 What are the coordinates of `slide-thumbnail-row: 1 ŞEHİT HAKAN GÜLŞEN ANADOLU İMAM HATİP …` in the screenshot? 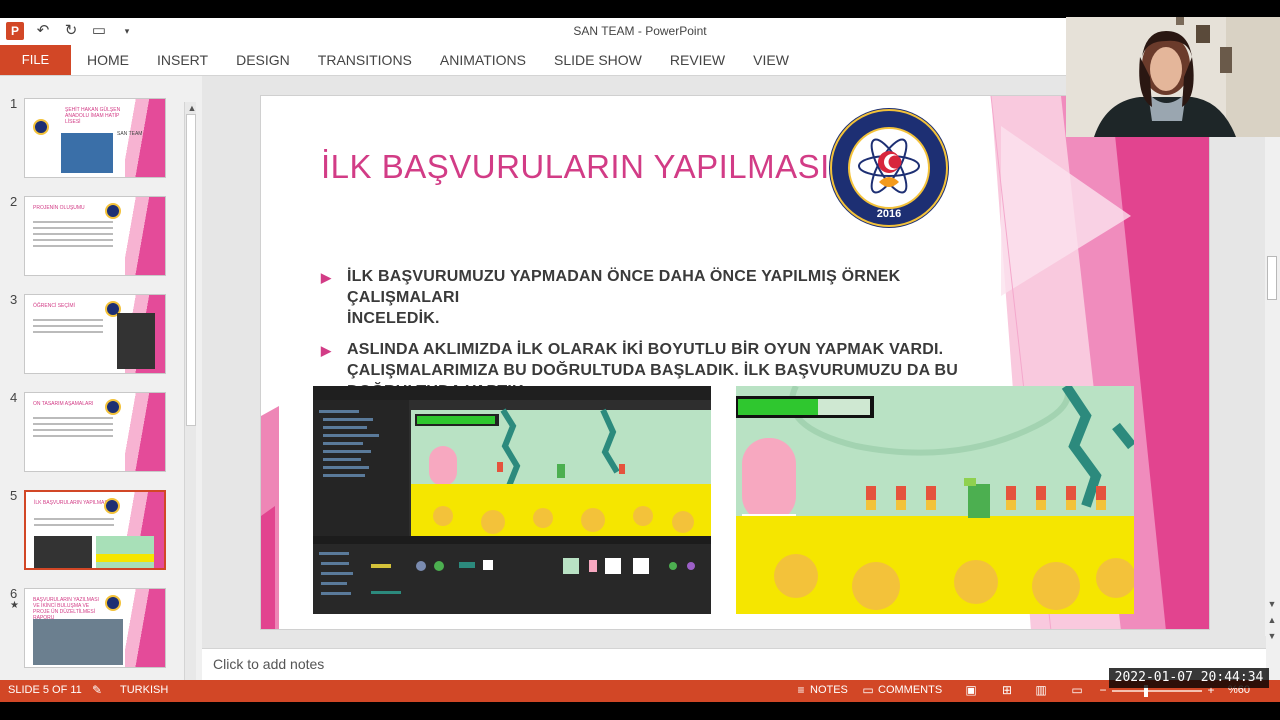 It's located at (91, 138).